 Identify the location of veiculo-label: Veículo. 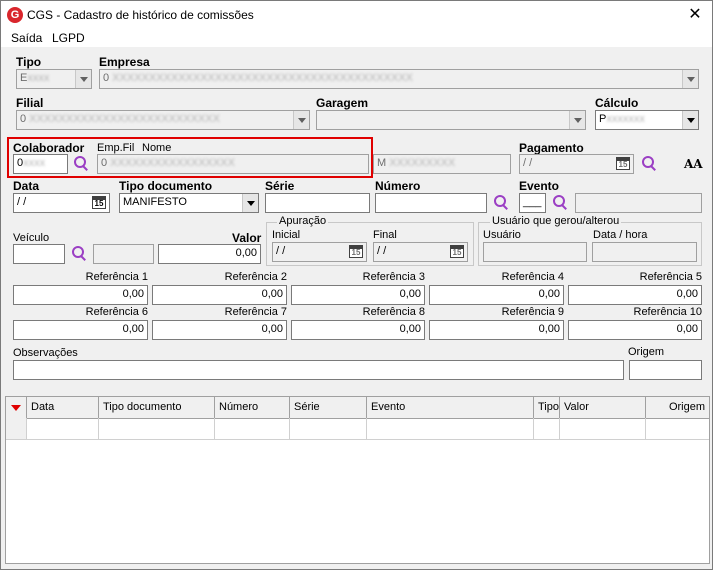
(31, 238).